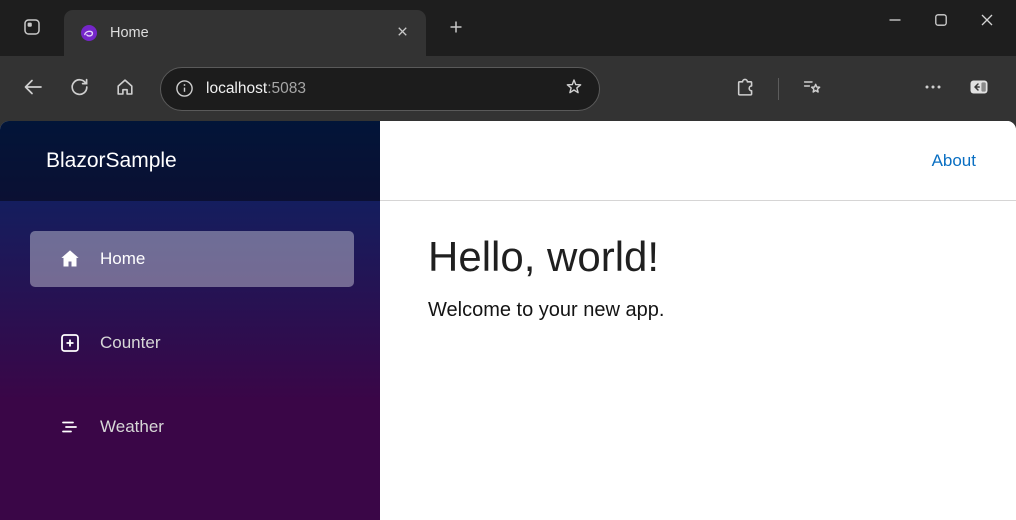 The image size is (1016, 520). I want to click on tab-actions-icon, so click(32, 28).